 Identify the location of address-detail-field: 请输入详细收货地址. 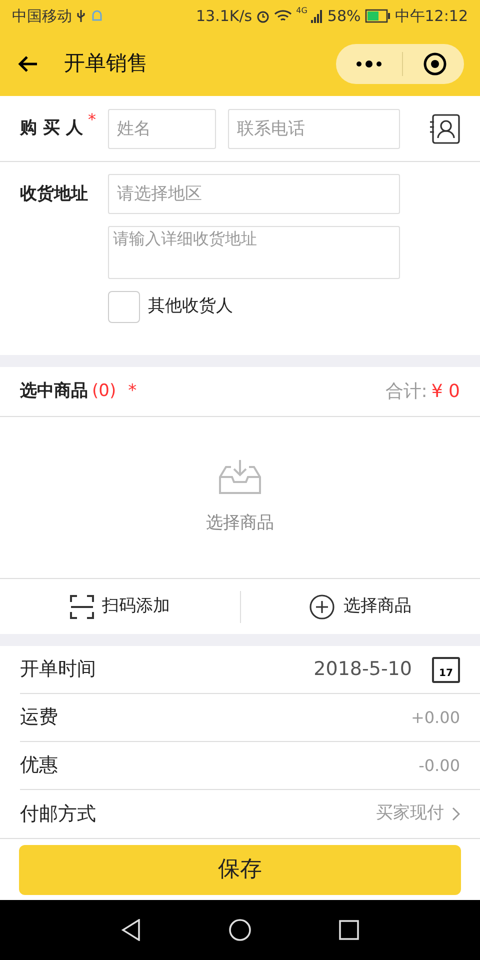
(254, 252).